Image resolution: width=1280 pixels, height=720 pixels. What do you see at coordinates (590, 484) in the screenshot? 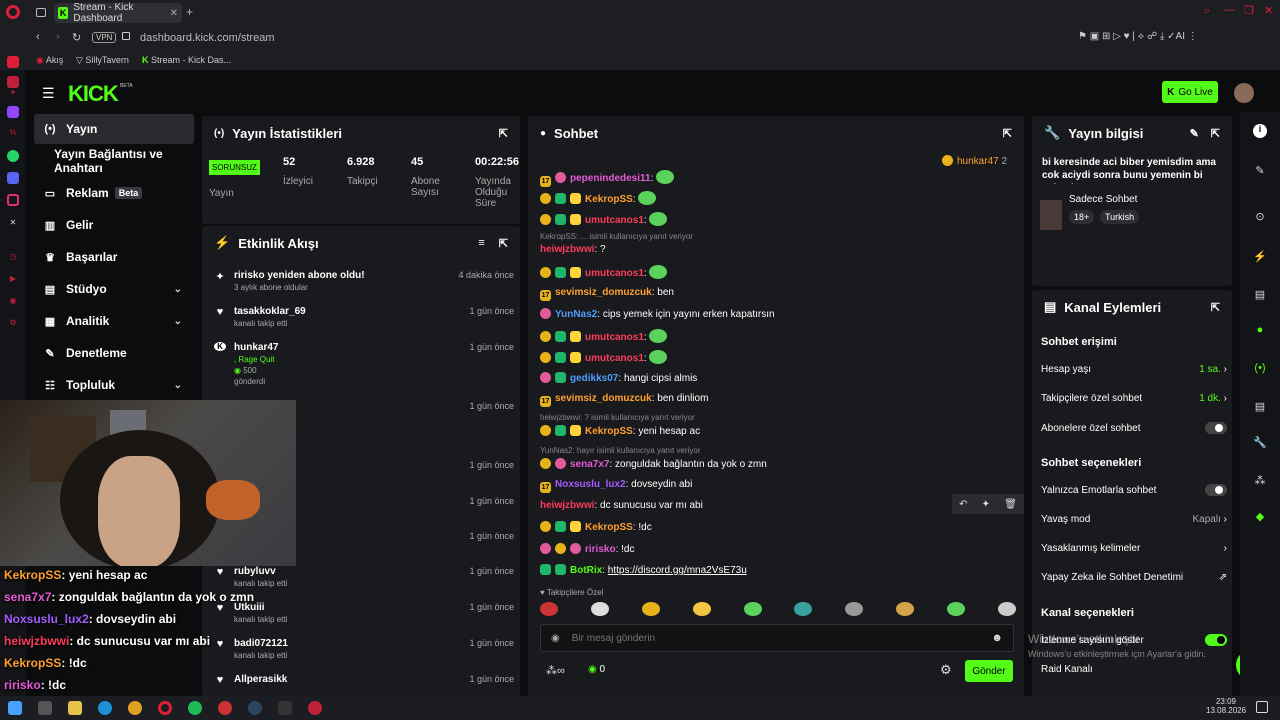
I see `chat-username: Noxsuslu_lux2` at bounding box center [590, 484].